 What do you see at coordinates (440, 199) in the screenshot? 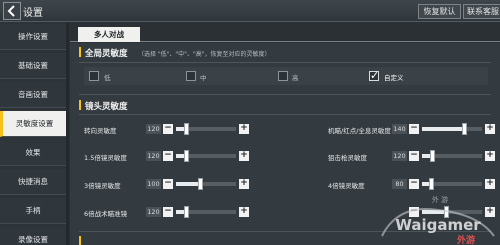
I see `svg-text: 外 游` at bounding box center [440, 199].